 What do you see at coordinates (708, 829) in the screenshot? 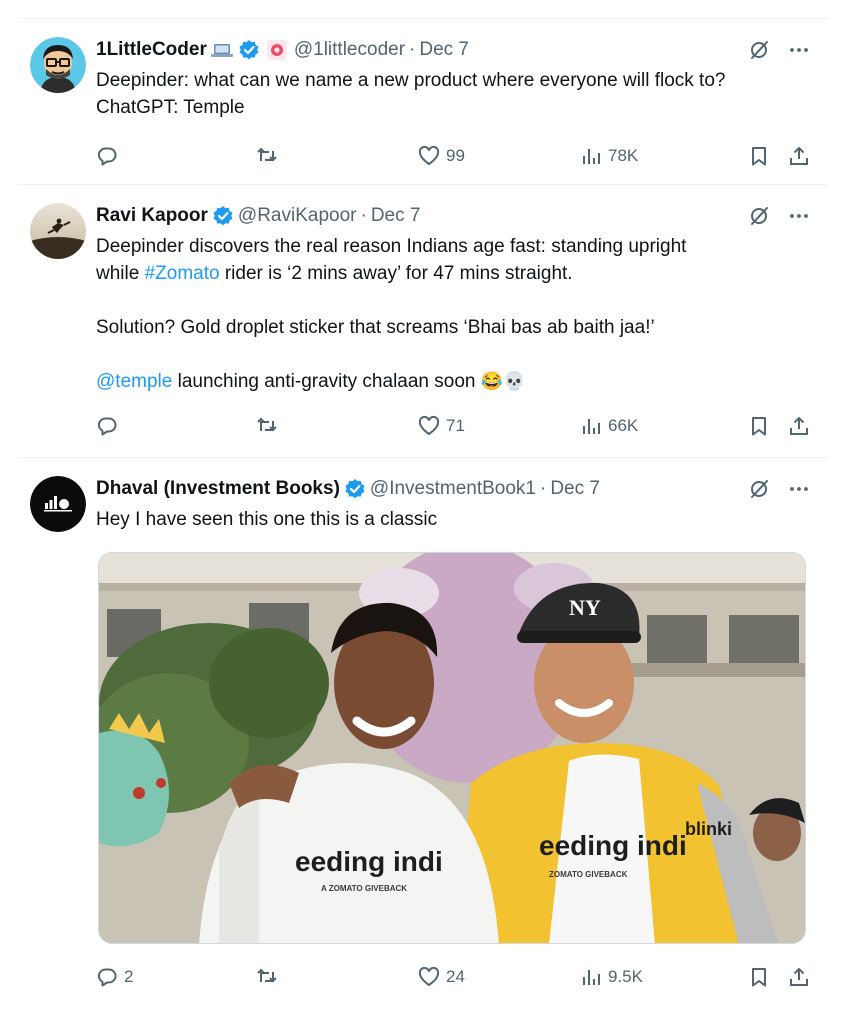
I see `jacket-text: blinki` at bounding box center [708, 829].